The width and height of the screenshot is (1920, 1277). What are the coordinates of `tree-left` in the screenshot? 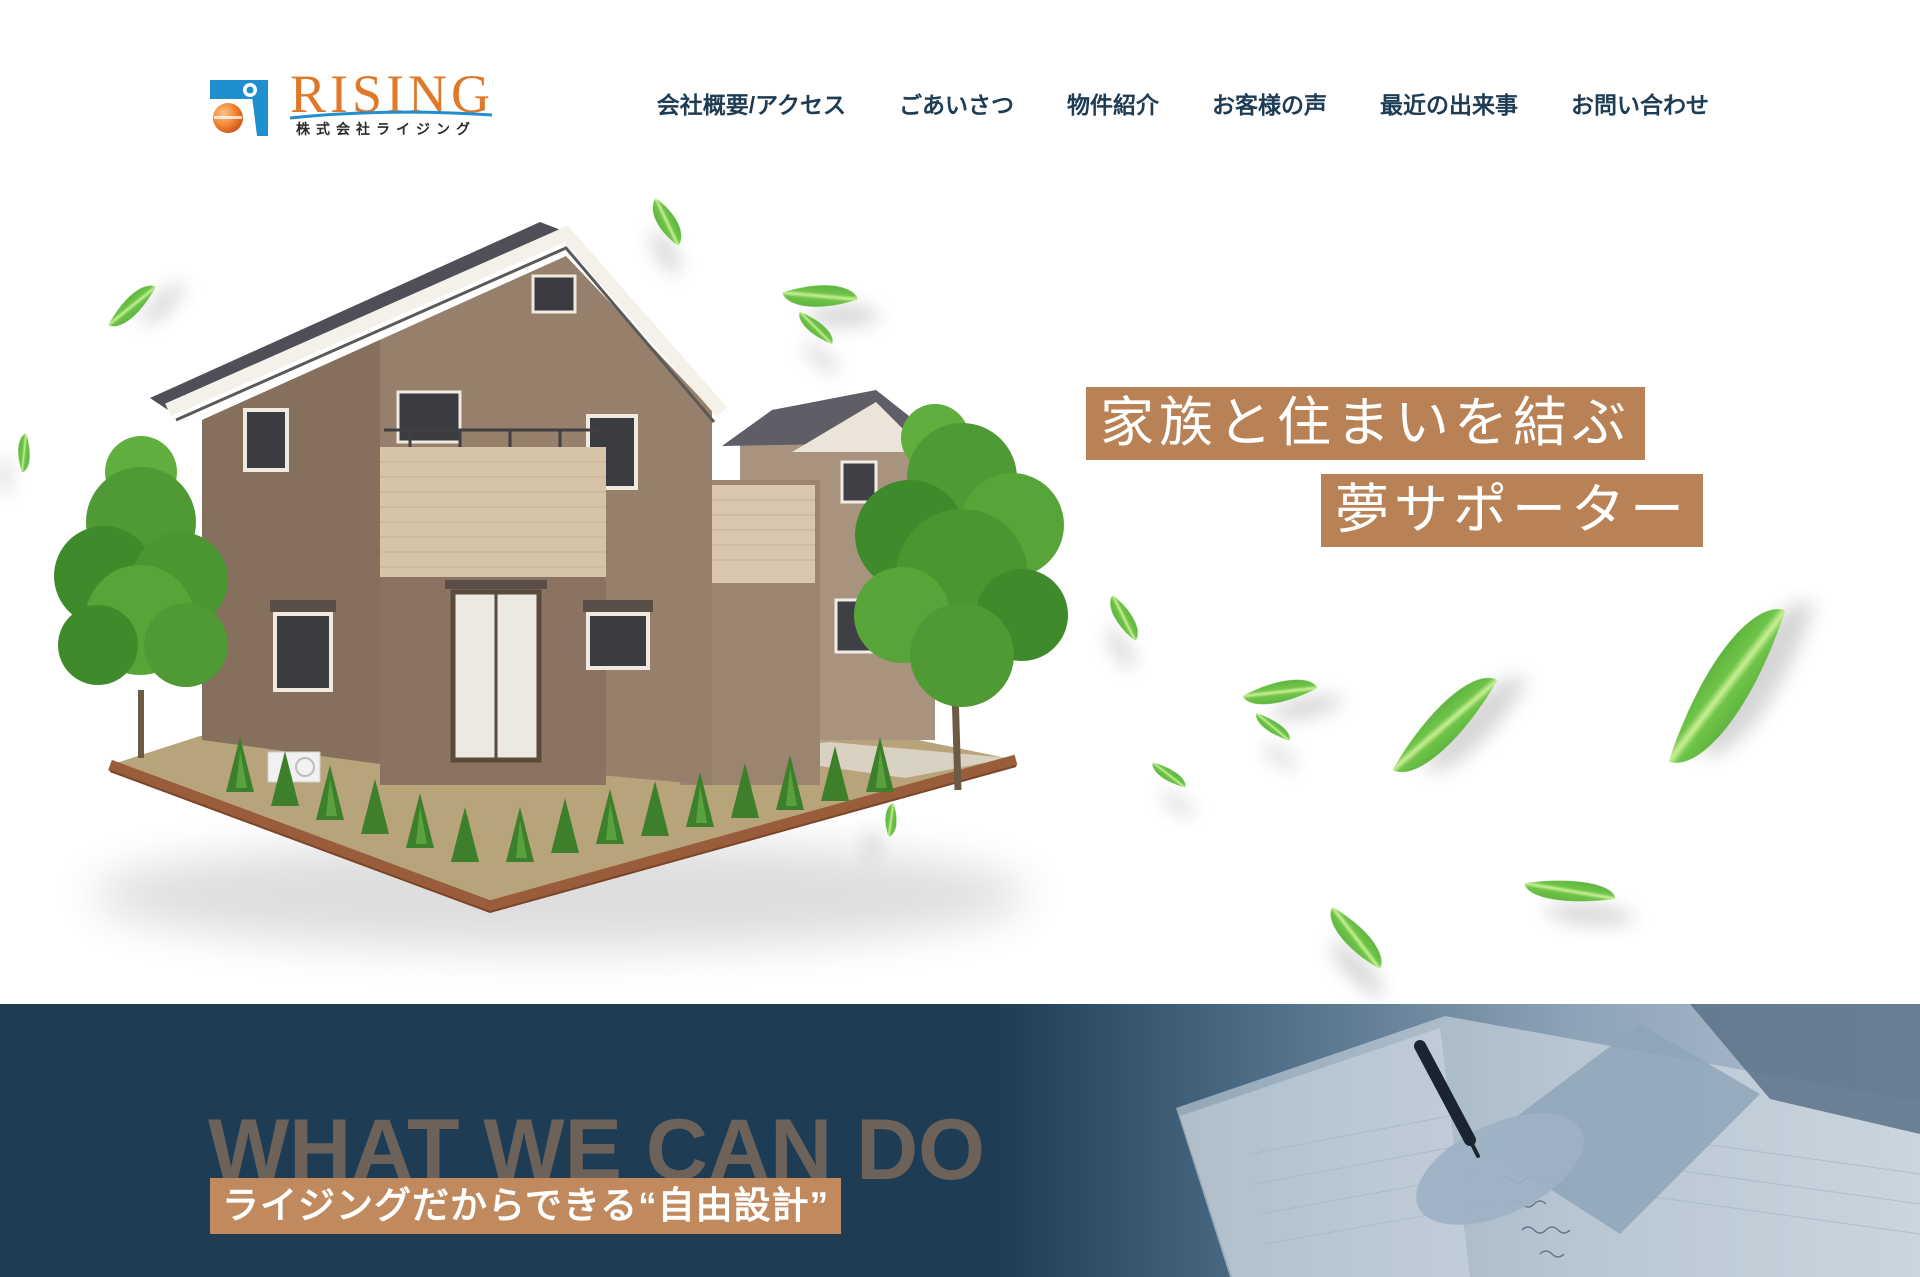 It's located at (141, 597).